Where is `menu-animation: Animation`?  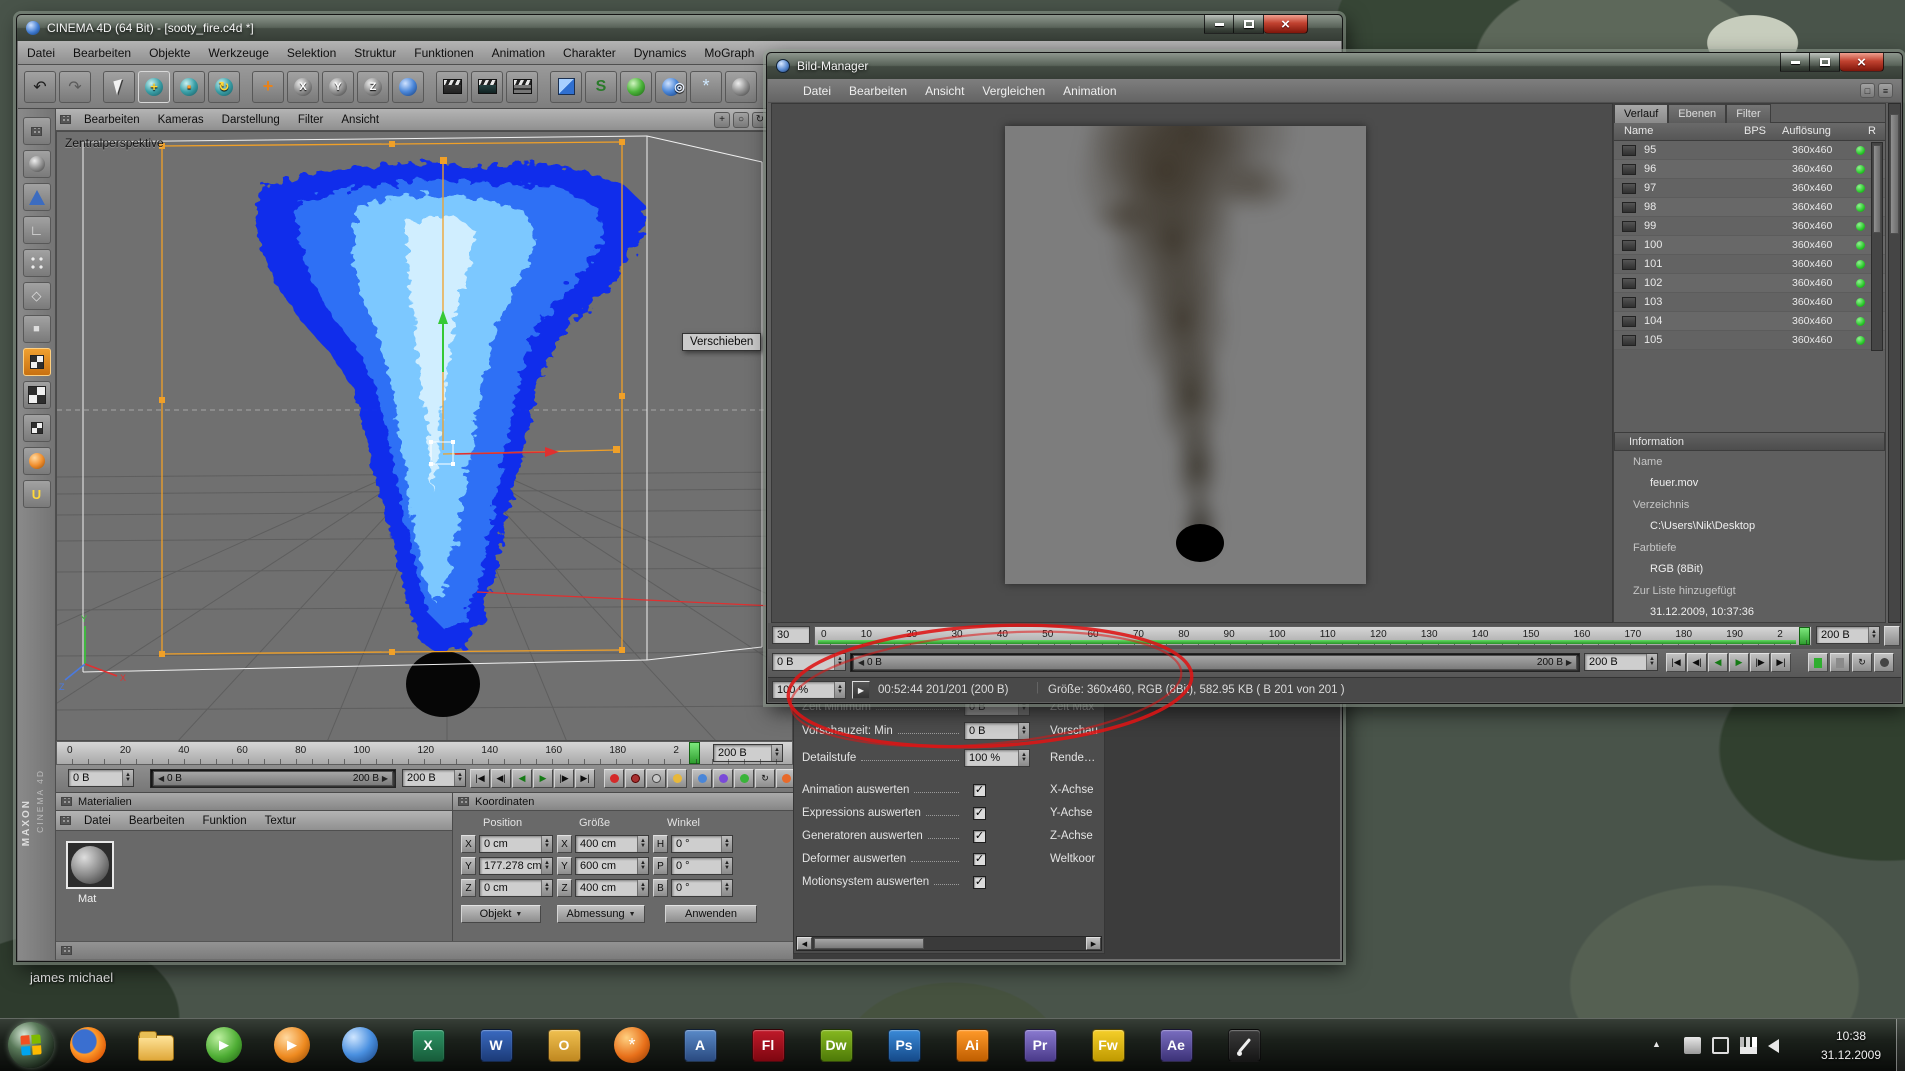
menu-animation: Animation is located at coordinates (518, 53).